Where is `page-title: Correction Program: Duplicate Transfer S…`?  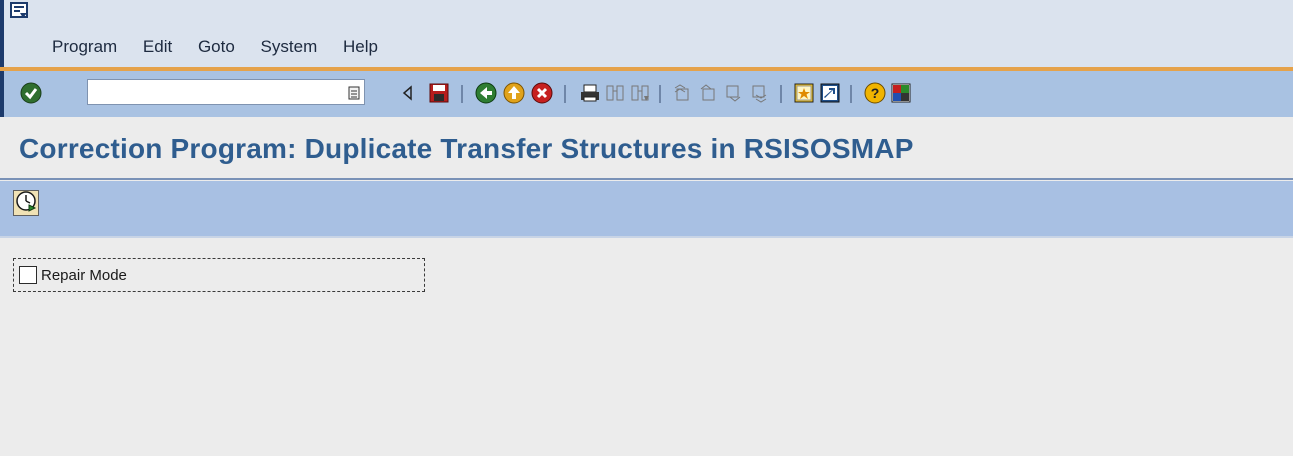
page-title: Correction Program: Duplicate Transfer S… is located at coordinates (466, 148).